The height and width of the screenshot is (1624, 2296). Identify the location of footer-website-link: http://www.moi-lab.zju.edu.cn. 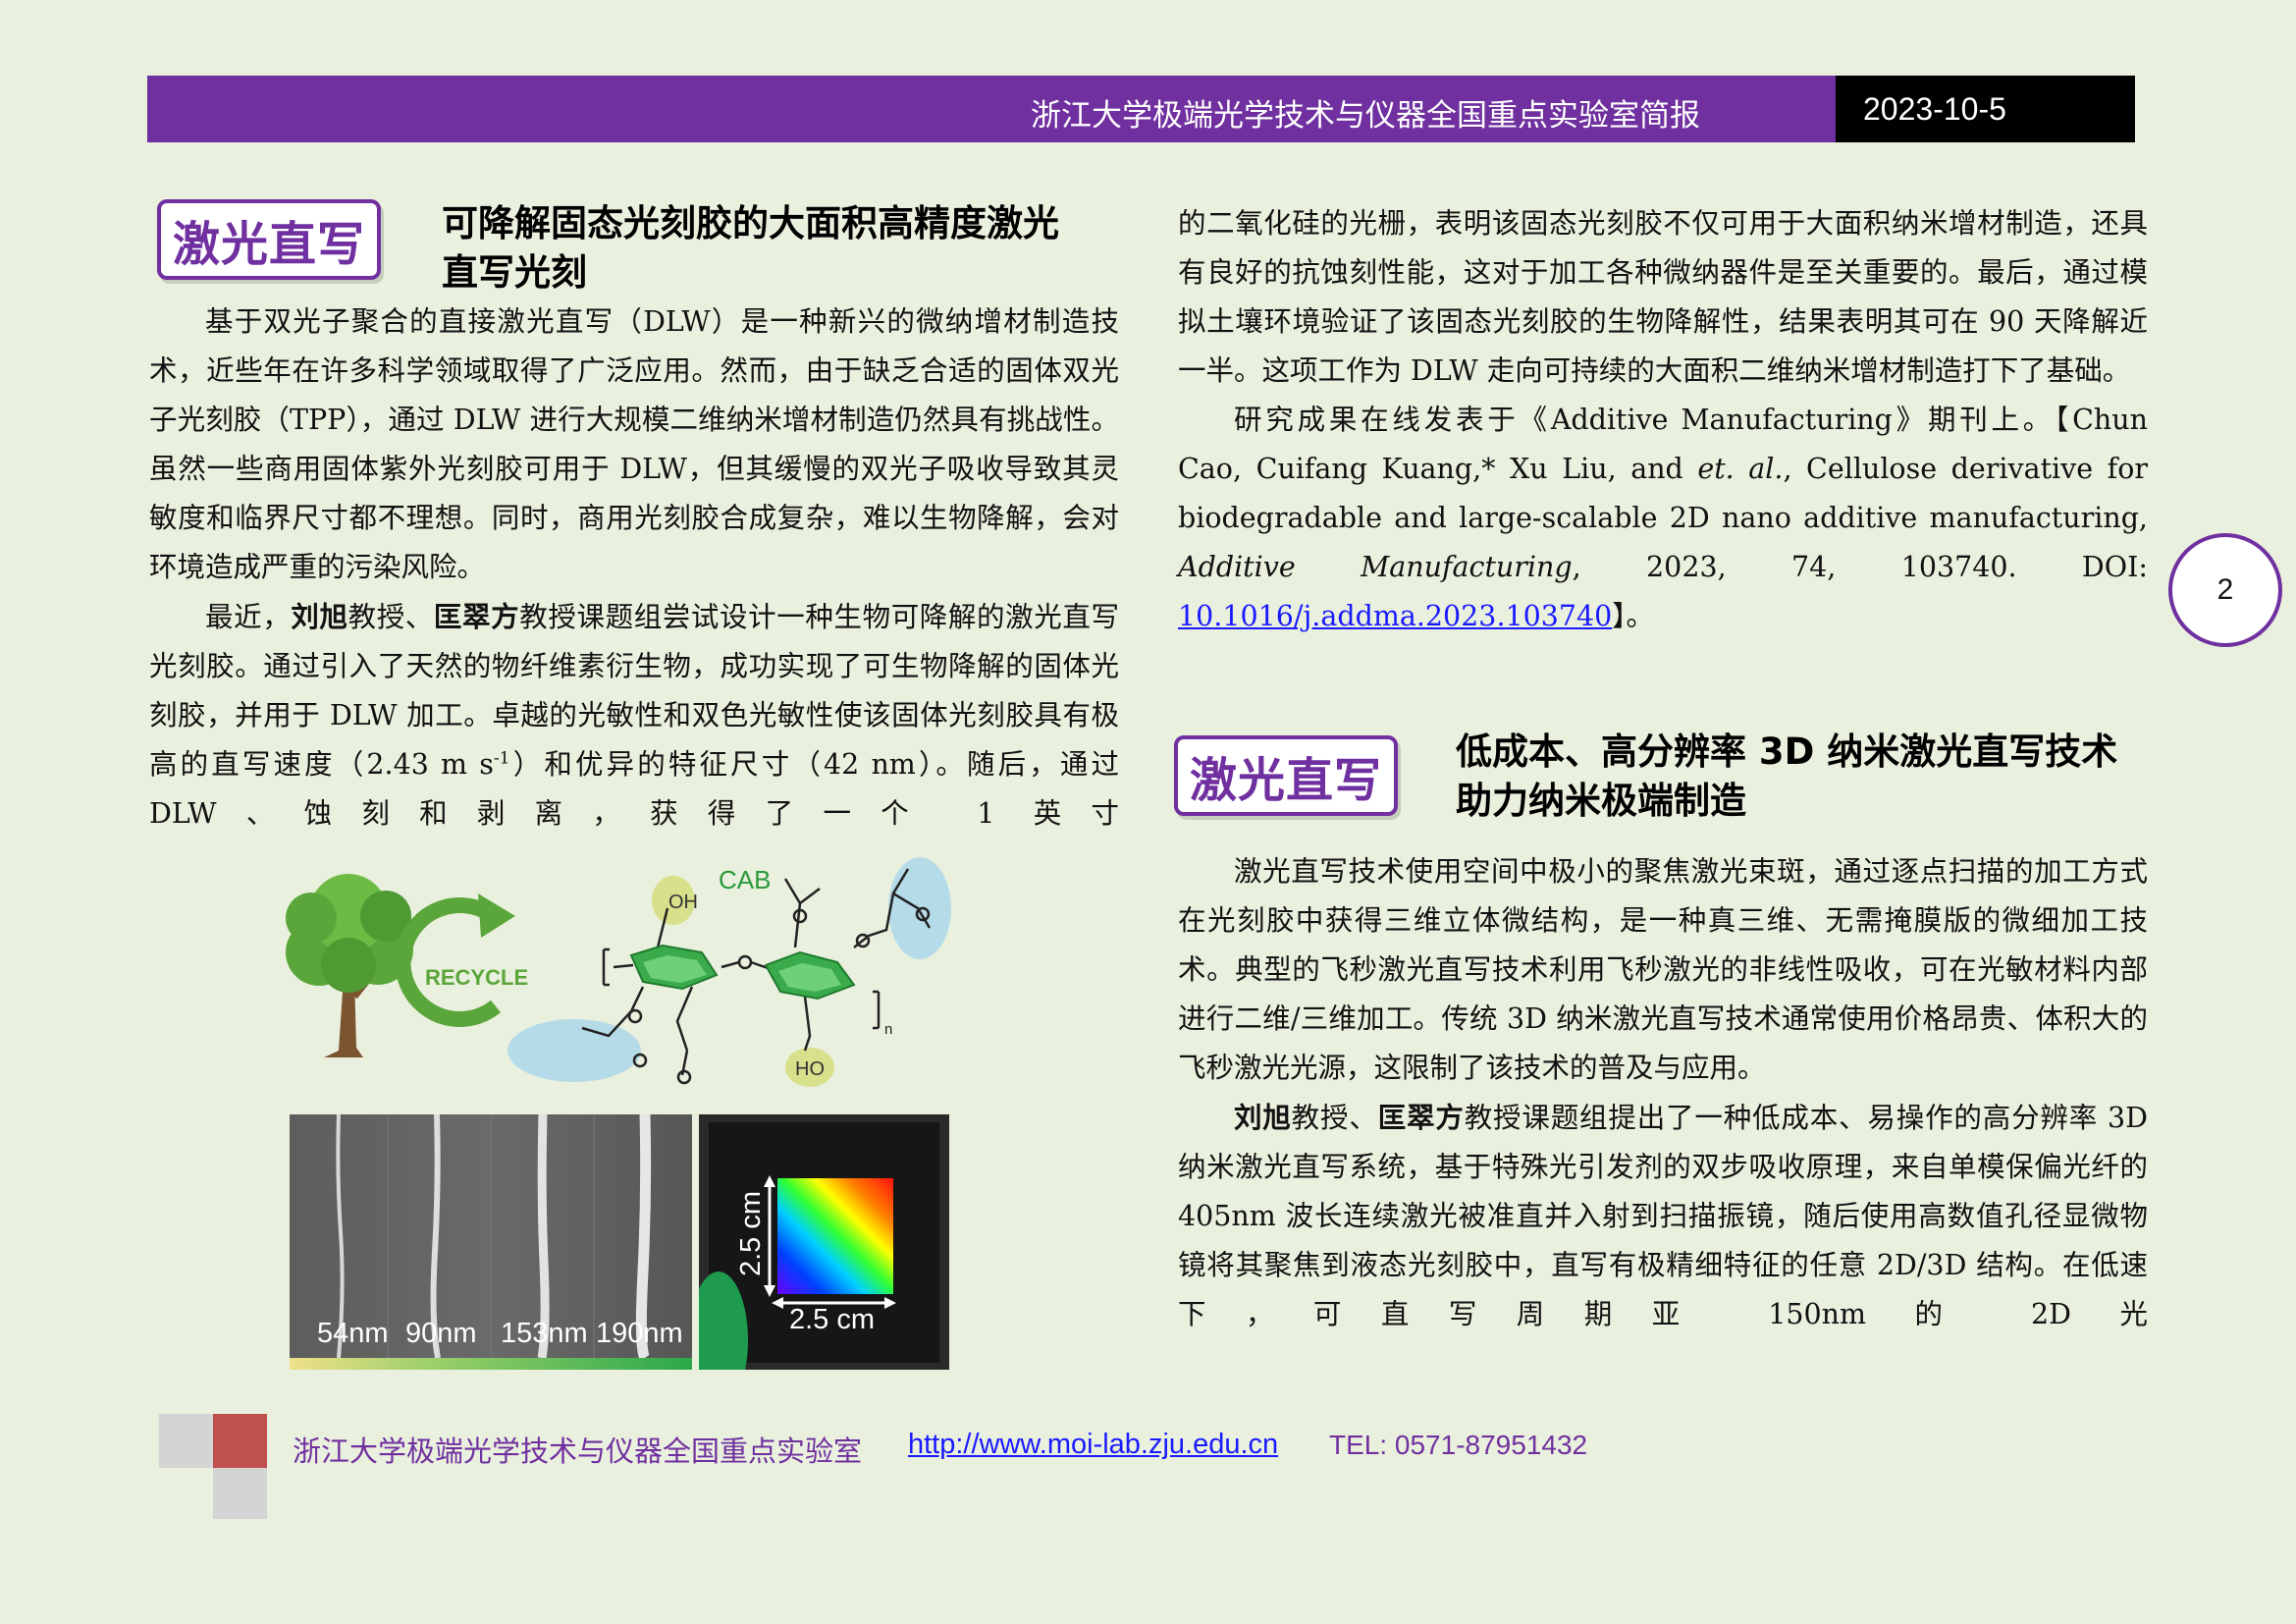
(1093, 1445).